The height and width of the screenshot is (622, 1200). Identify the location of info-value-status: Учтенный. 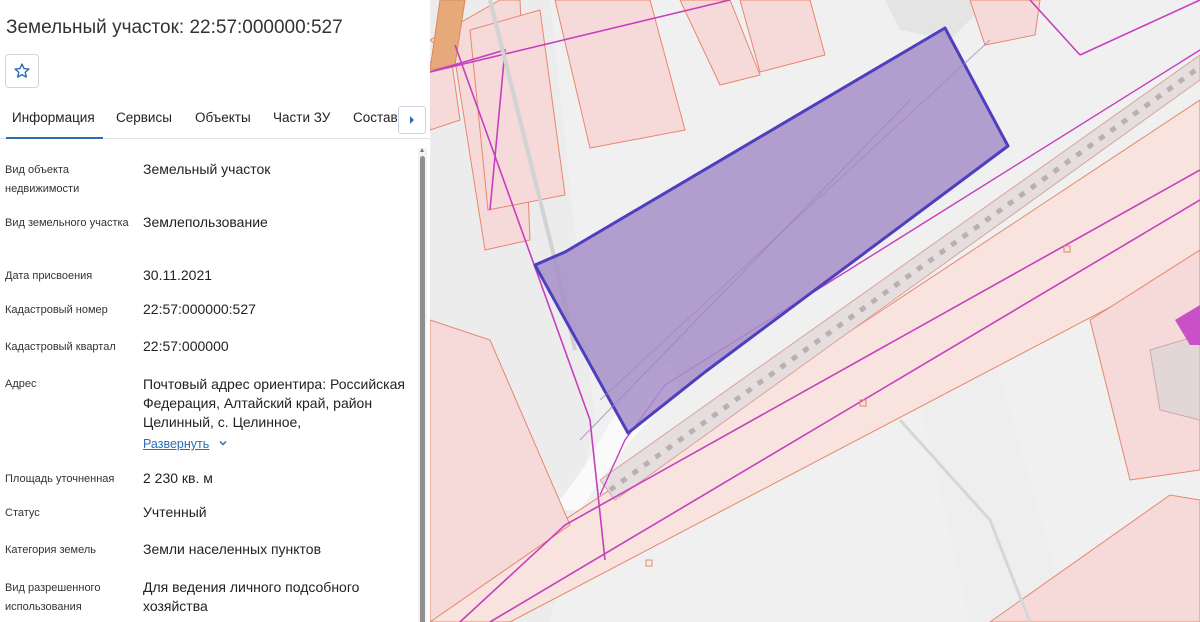
(175, 512).